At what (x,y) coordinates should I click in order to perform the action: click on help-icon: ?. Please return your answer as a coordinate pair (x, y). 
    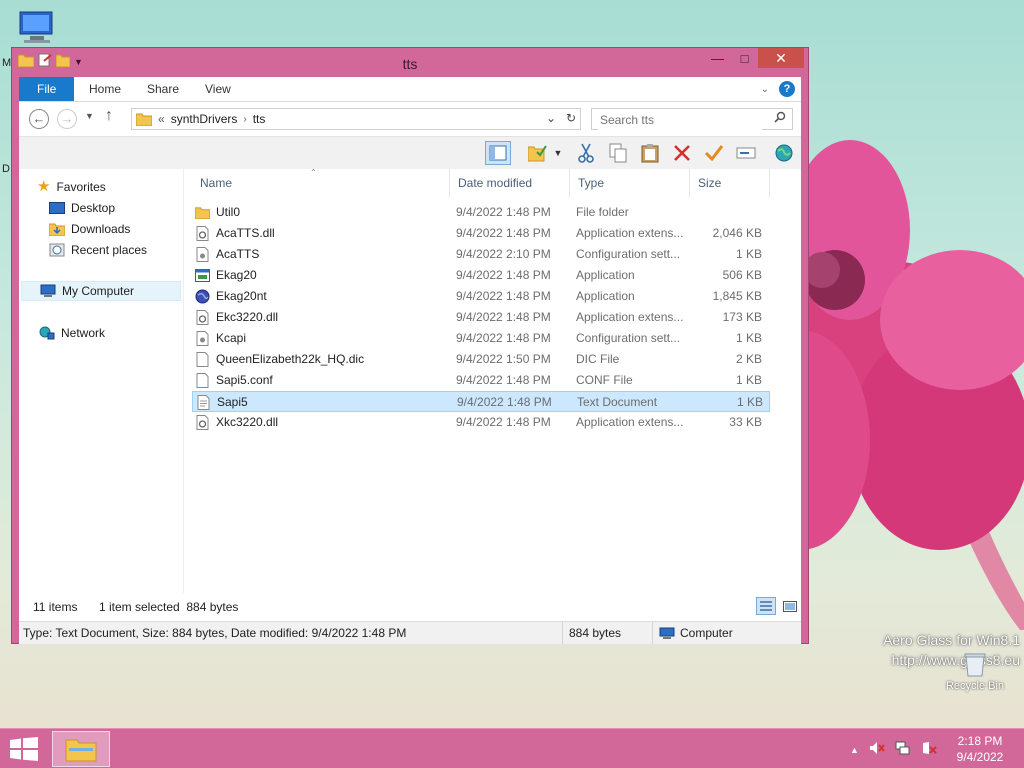
    Looking at the image, I should click on (787, 89).